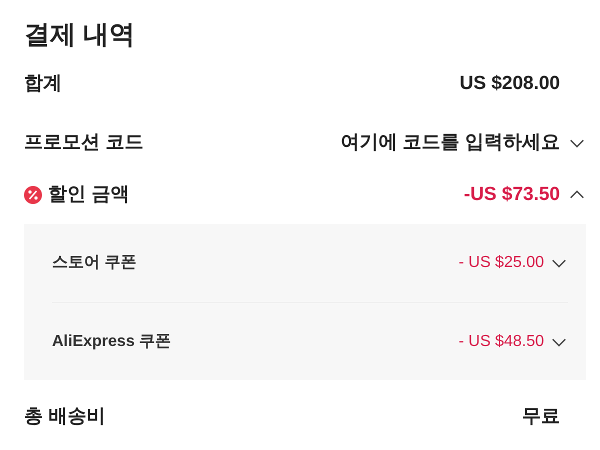  I want to click on section-title: 결제 내역, so click(80, 34).